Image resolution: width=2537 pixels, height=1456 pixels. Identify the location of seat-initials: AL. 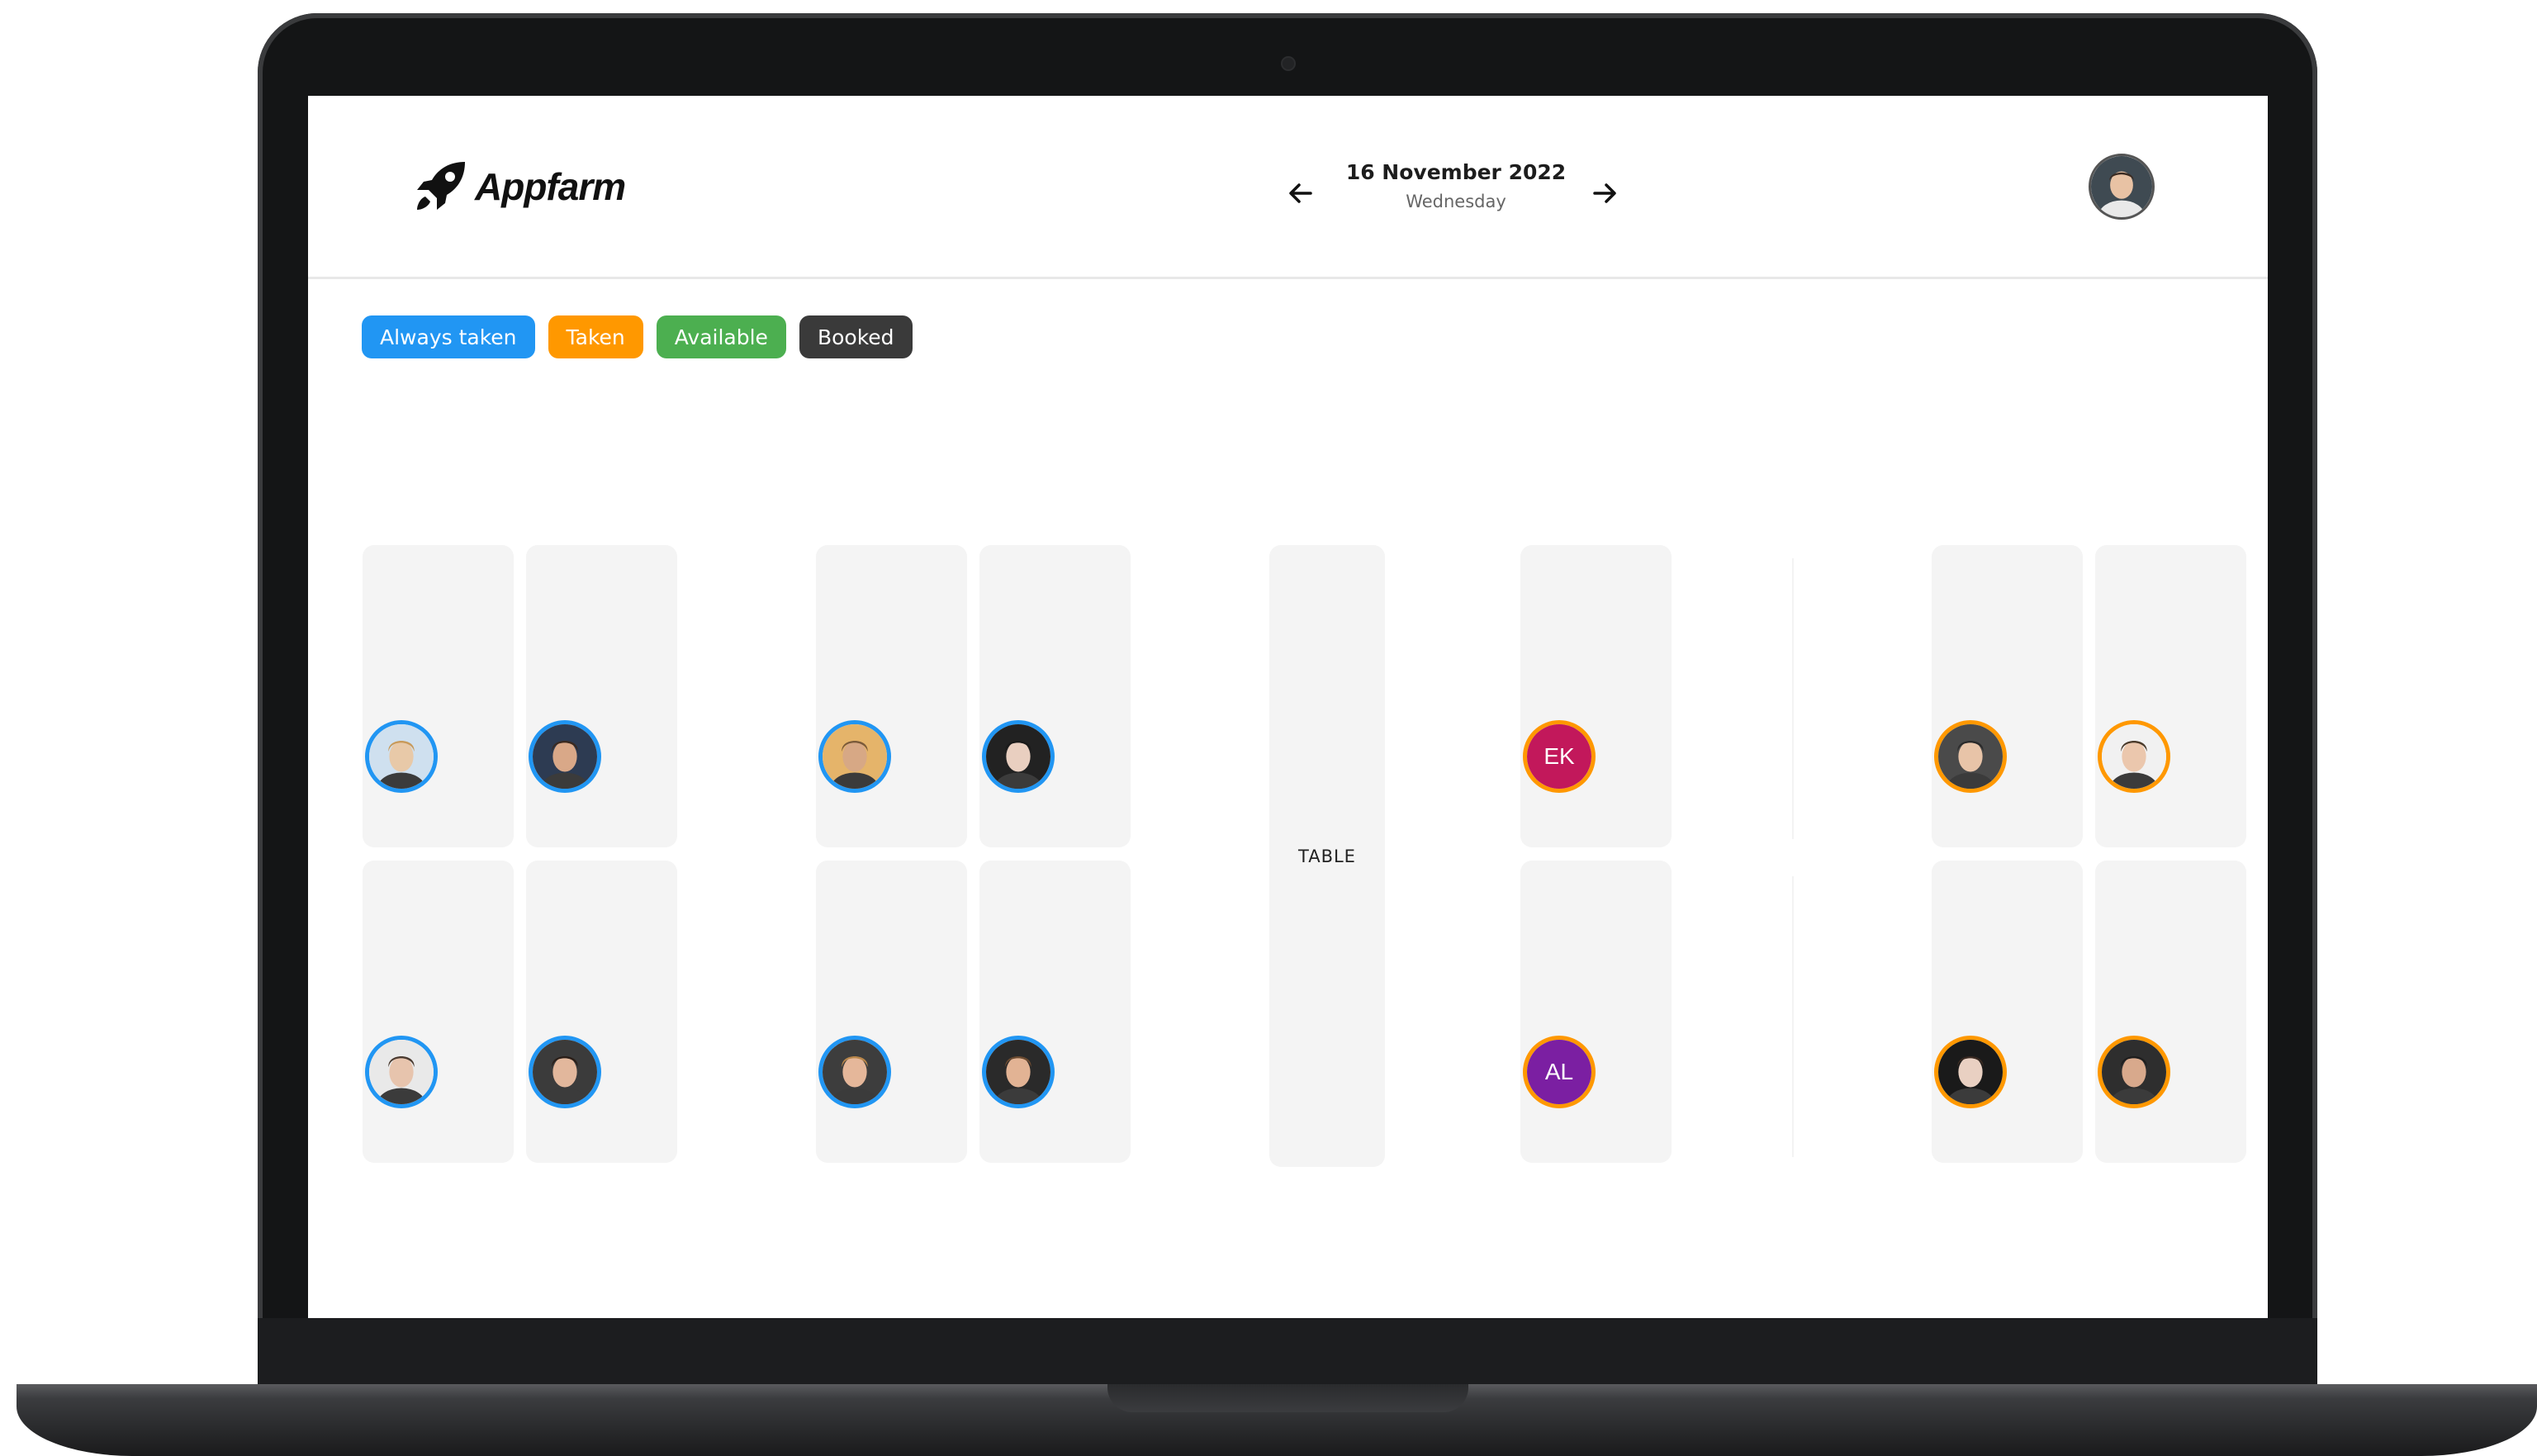
(1559, 1072).